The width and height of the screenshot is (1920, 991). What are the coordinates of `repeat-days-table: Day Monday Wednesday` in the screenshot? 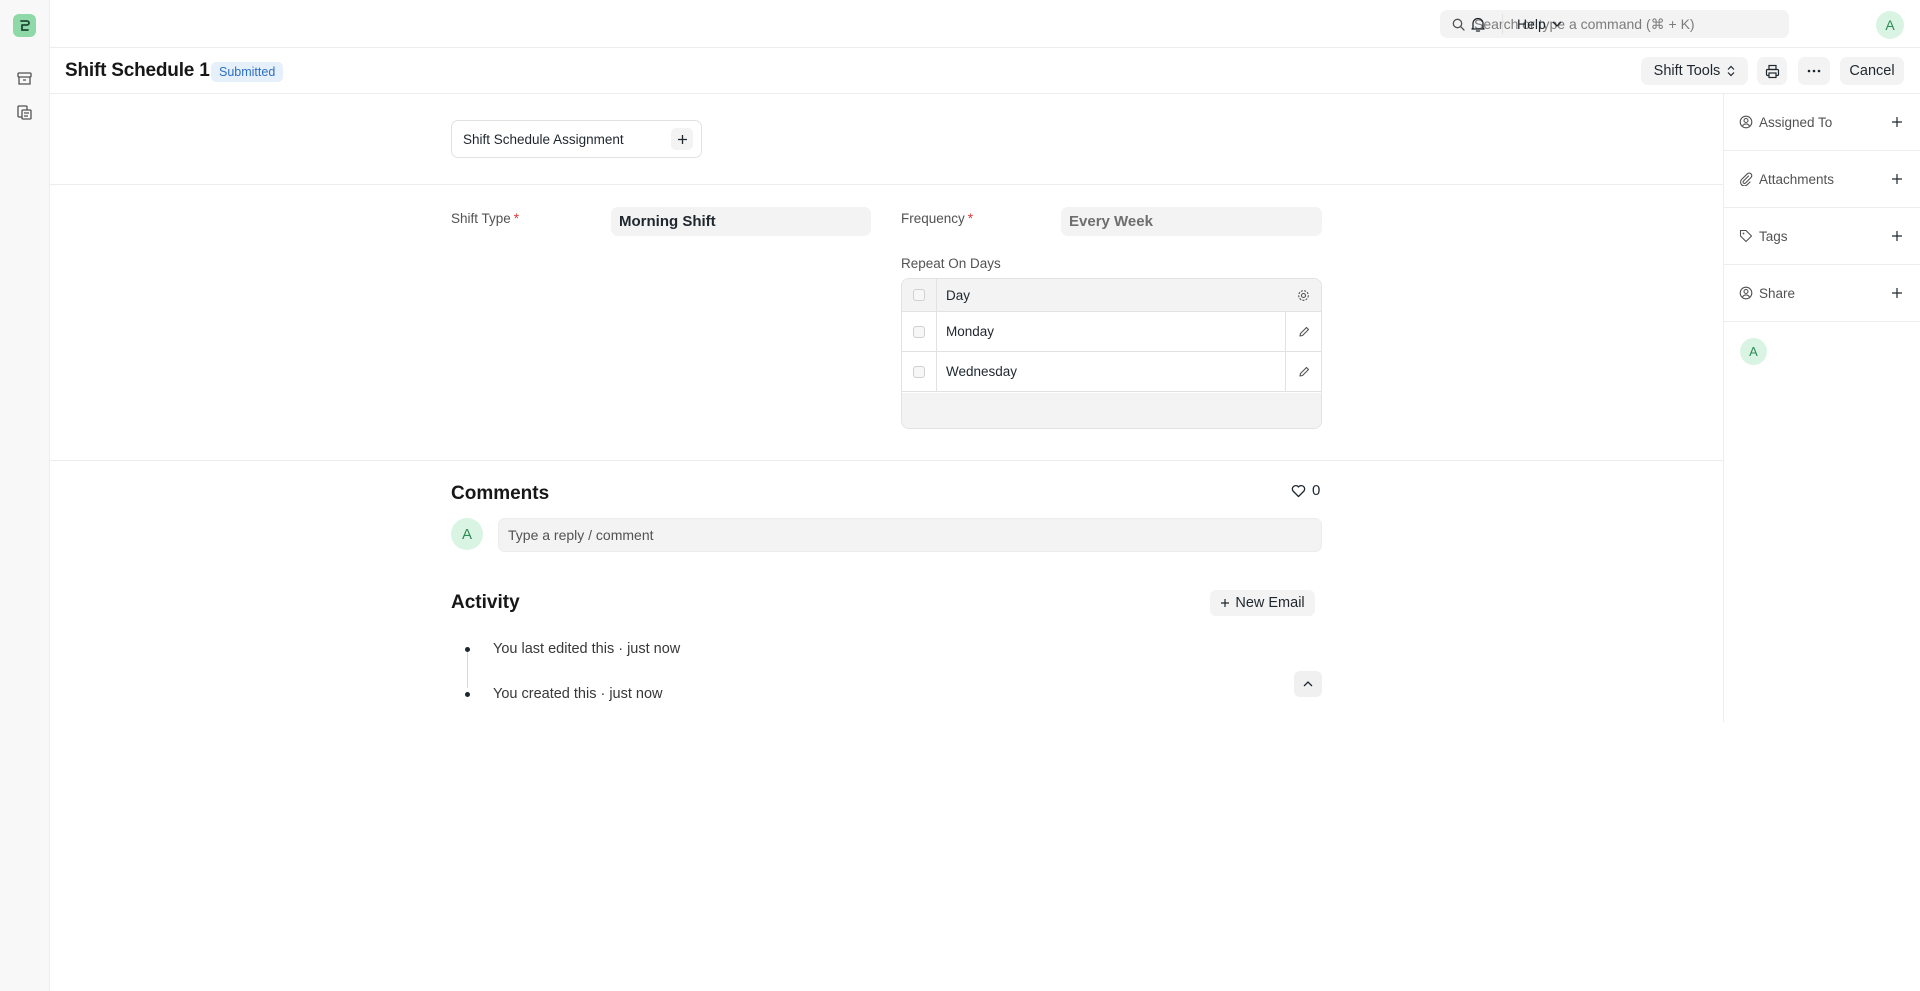 It's located at (1111, 353).